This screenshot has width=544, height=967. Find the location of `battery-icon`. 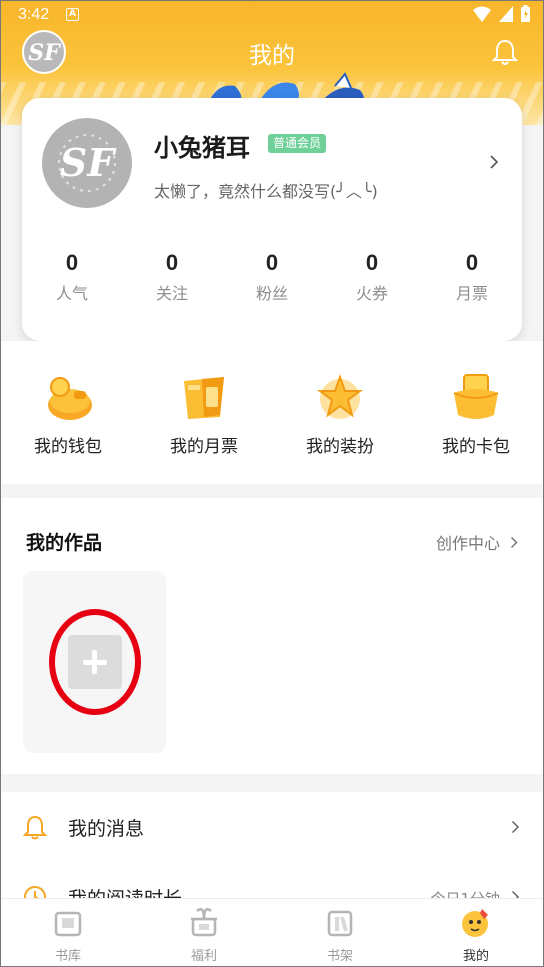

battery-icon is located at coordinates (525, 13).